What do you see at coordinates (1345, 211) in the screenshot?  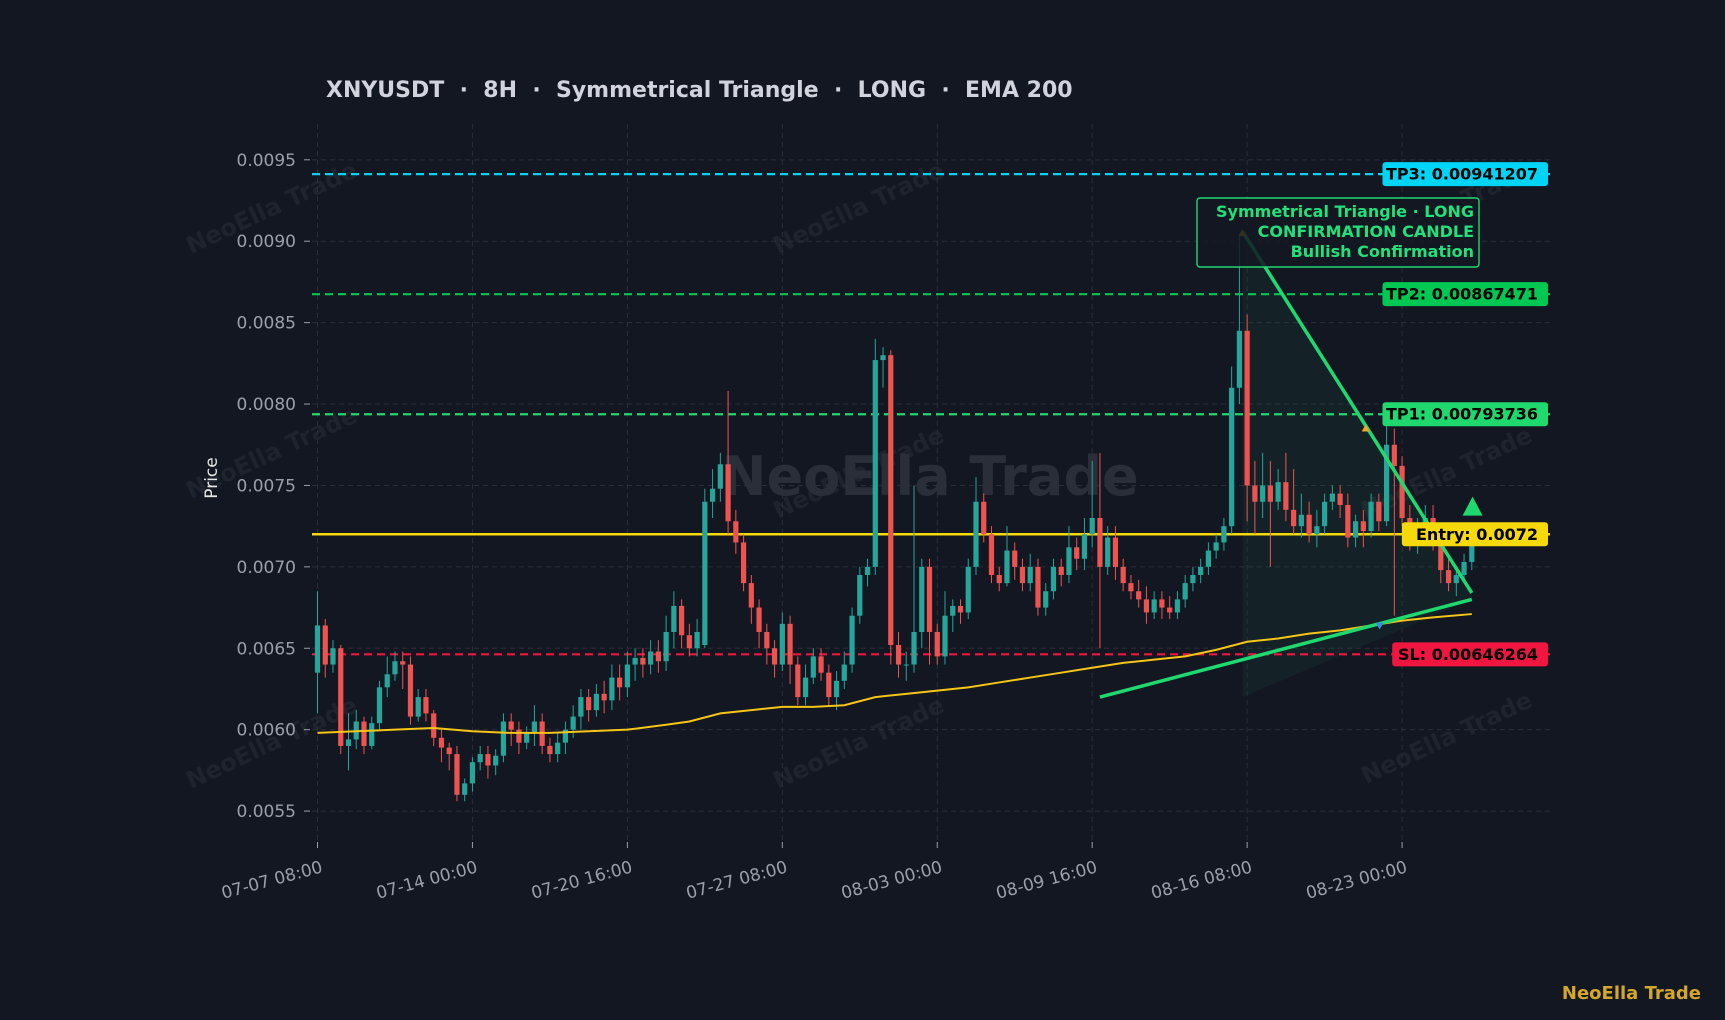 I see `pattern-annotation-line: Symmetrical Triangle · LONG` at bounding box center [1345, 211].